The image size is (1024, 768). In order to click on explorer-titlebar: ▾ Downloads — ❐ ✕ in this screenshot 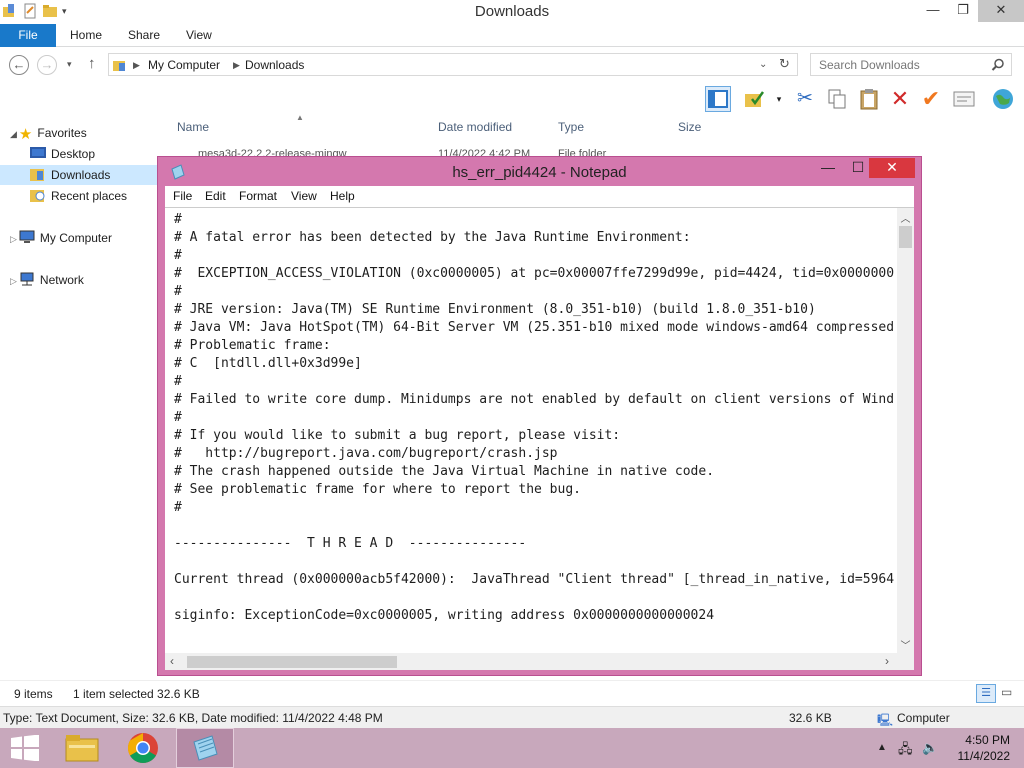, I will do `click(512, 12)`.